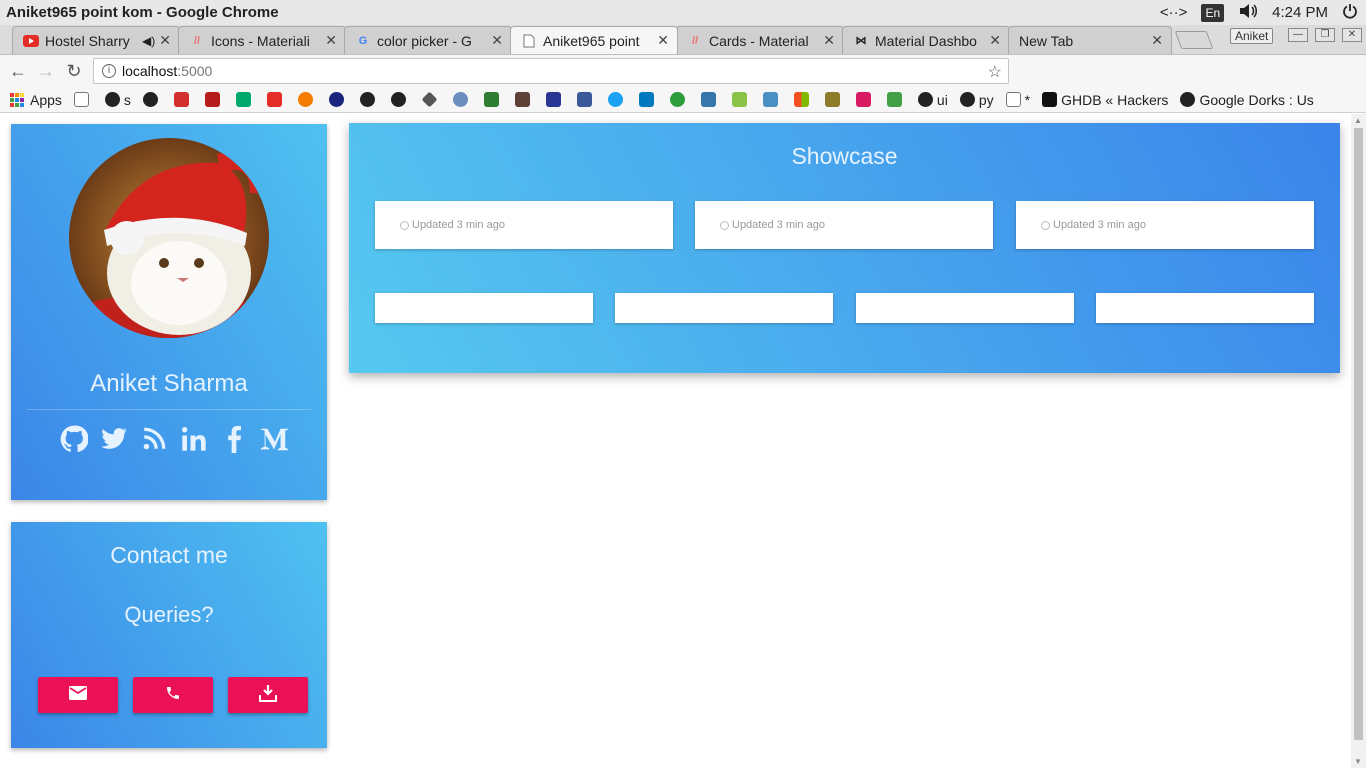 Image resolution: width=1366 pixels, height=768 pixels. Describe the element at coordinates (17, 99) in the screenshot. I see `apps-grid-icon` at that location.